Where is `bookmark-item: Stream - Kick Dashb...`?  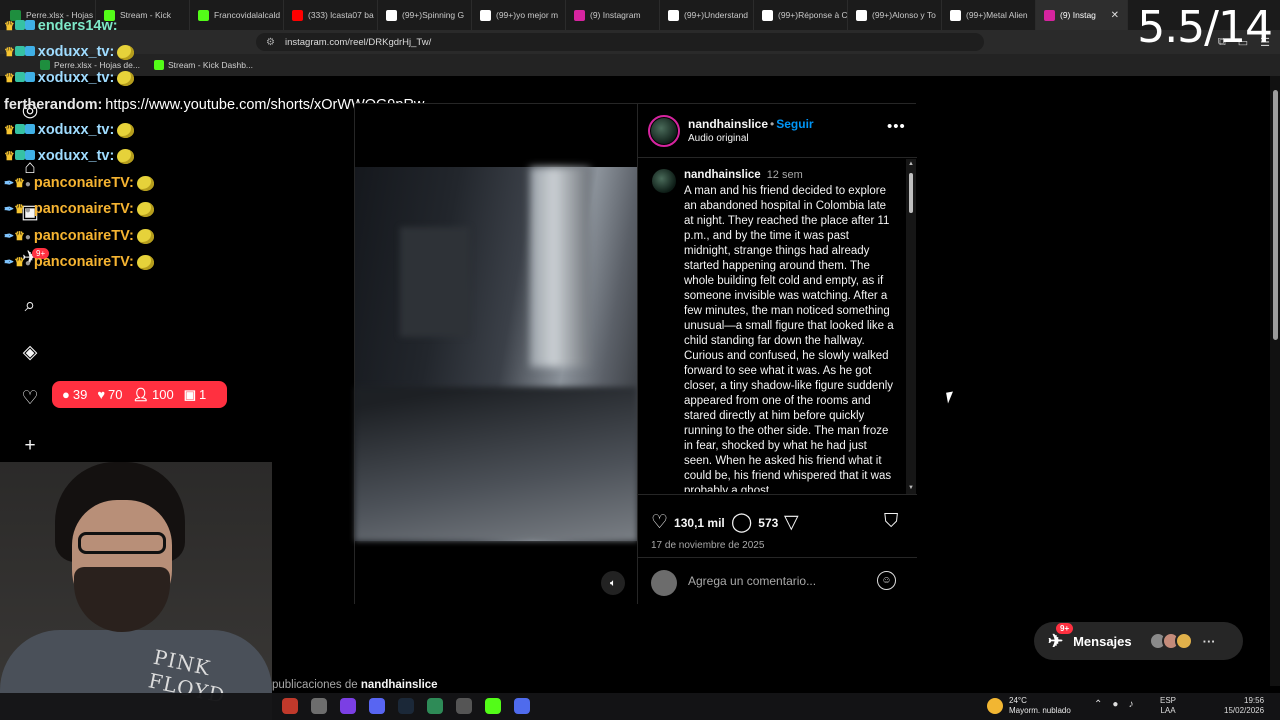
bookmark-item: Stream - Kick Dashb... is located at coordinates (203, 65).